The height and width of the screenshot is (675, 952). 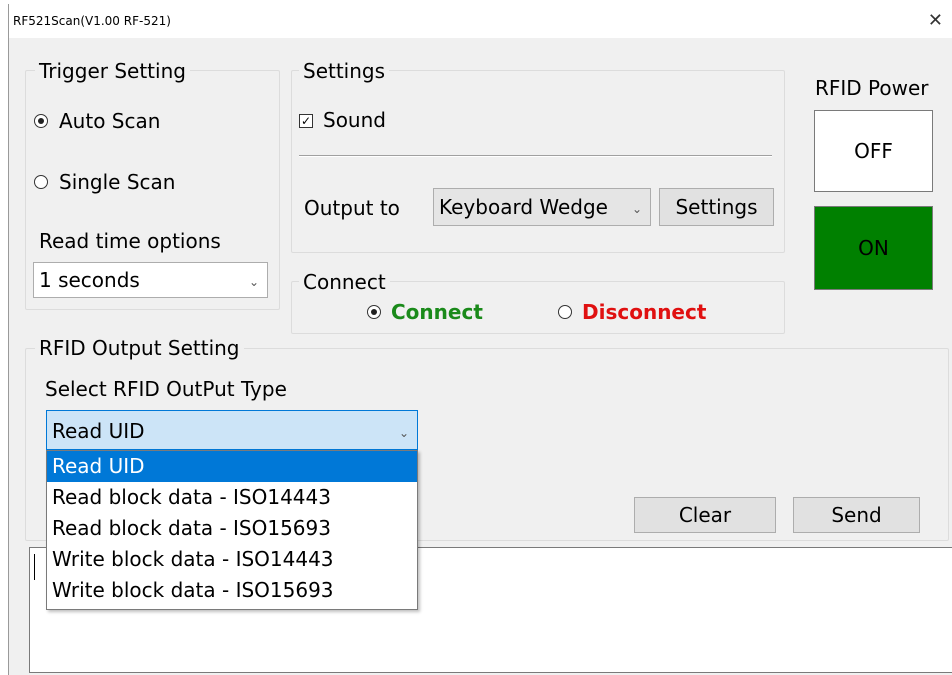 What do you see at coordinates (89, 280) in the screenshot?
I see `read-time-value: 1 seconds` at bounding box center [89, 280].